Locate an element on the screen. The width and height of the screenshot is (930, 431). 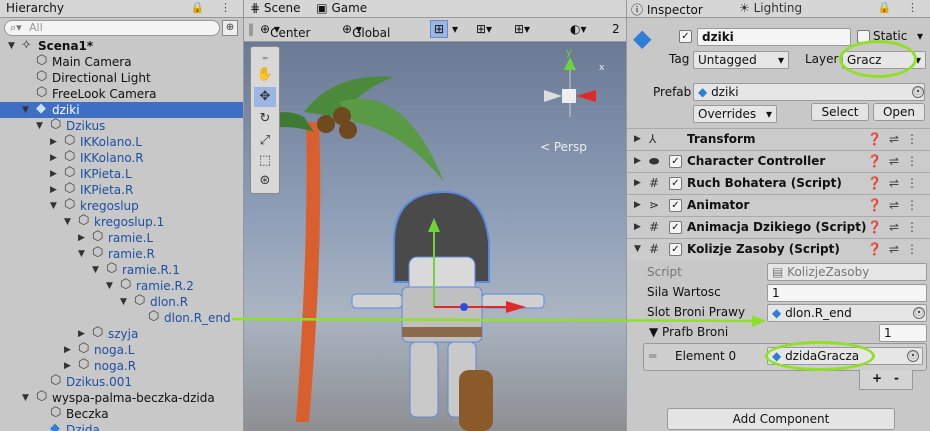
hierarchy-item: ▼ ⬡ dlon.R is located at coordinates (121, 301).